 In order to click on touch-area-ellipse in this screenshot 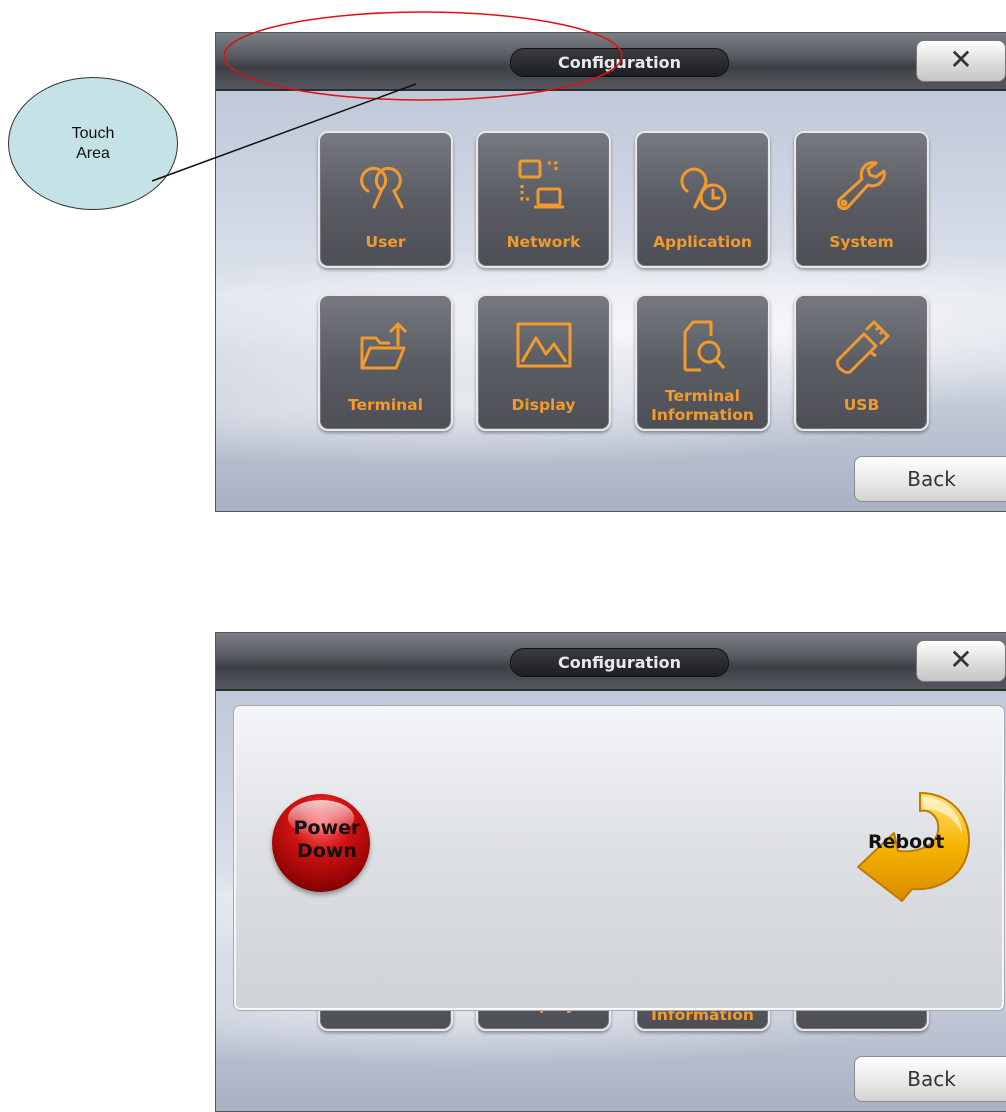, I will do `click(423, 56)`.